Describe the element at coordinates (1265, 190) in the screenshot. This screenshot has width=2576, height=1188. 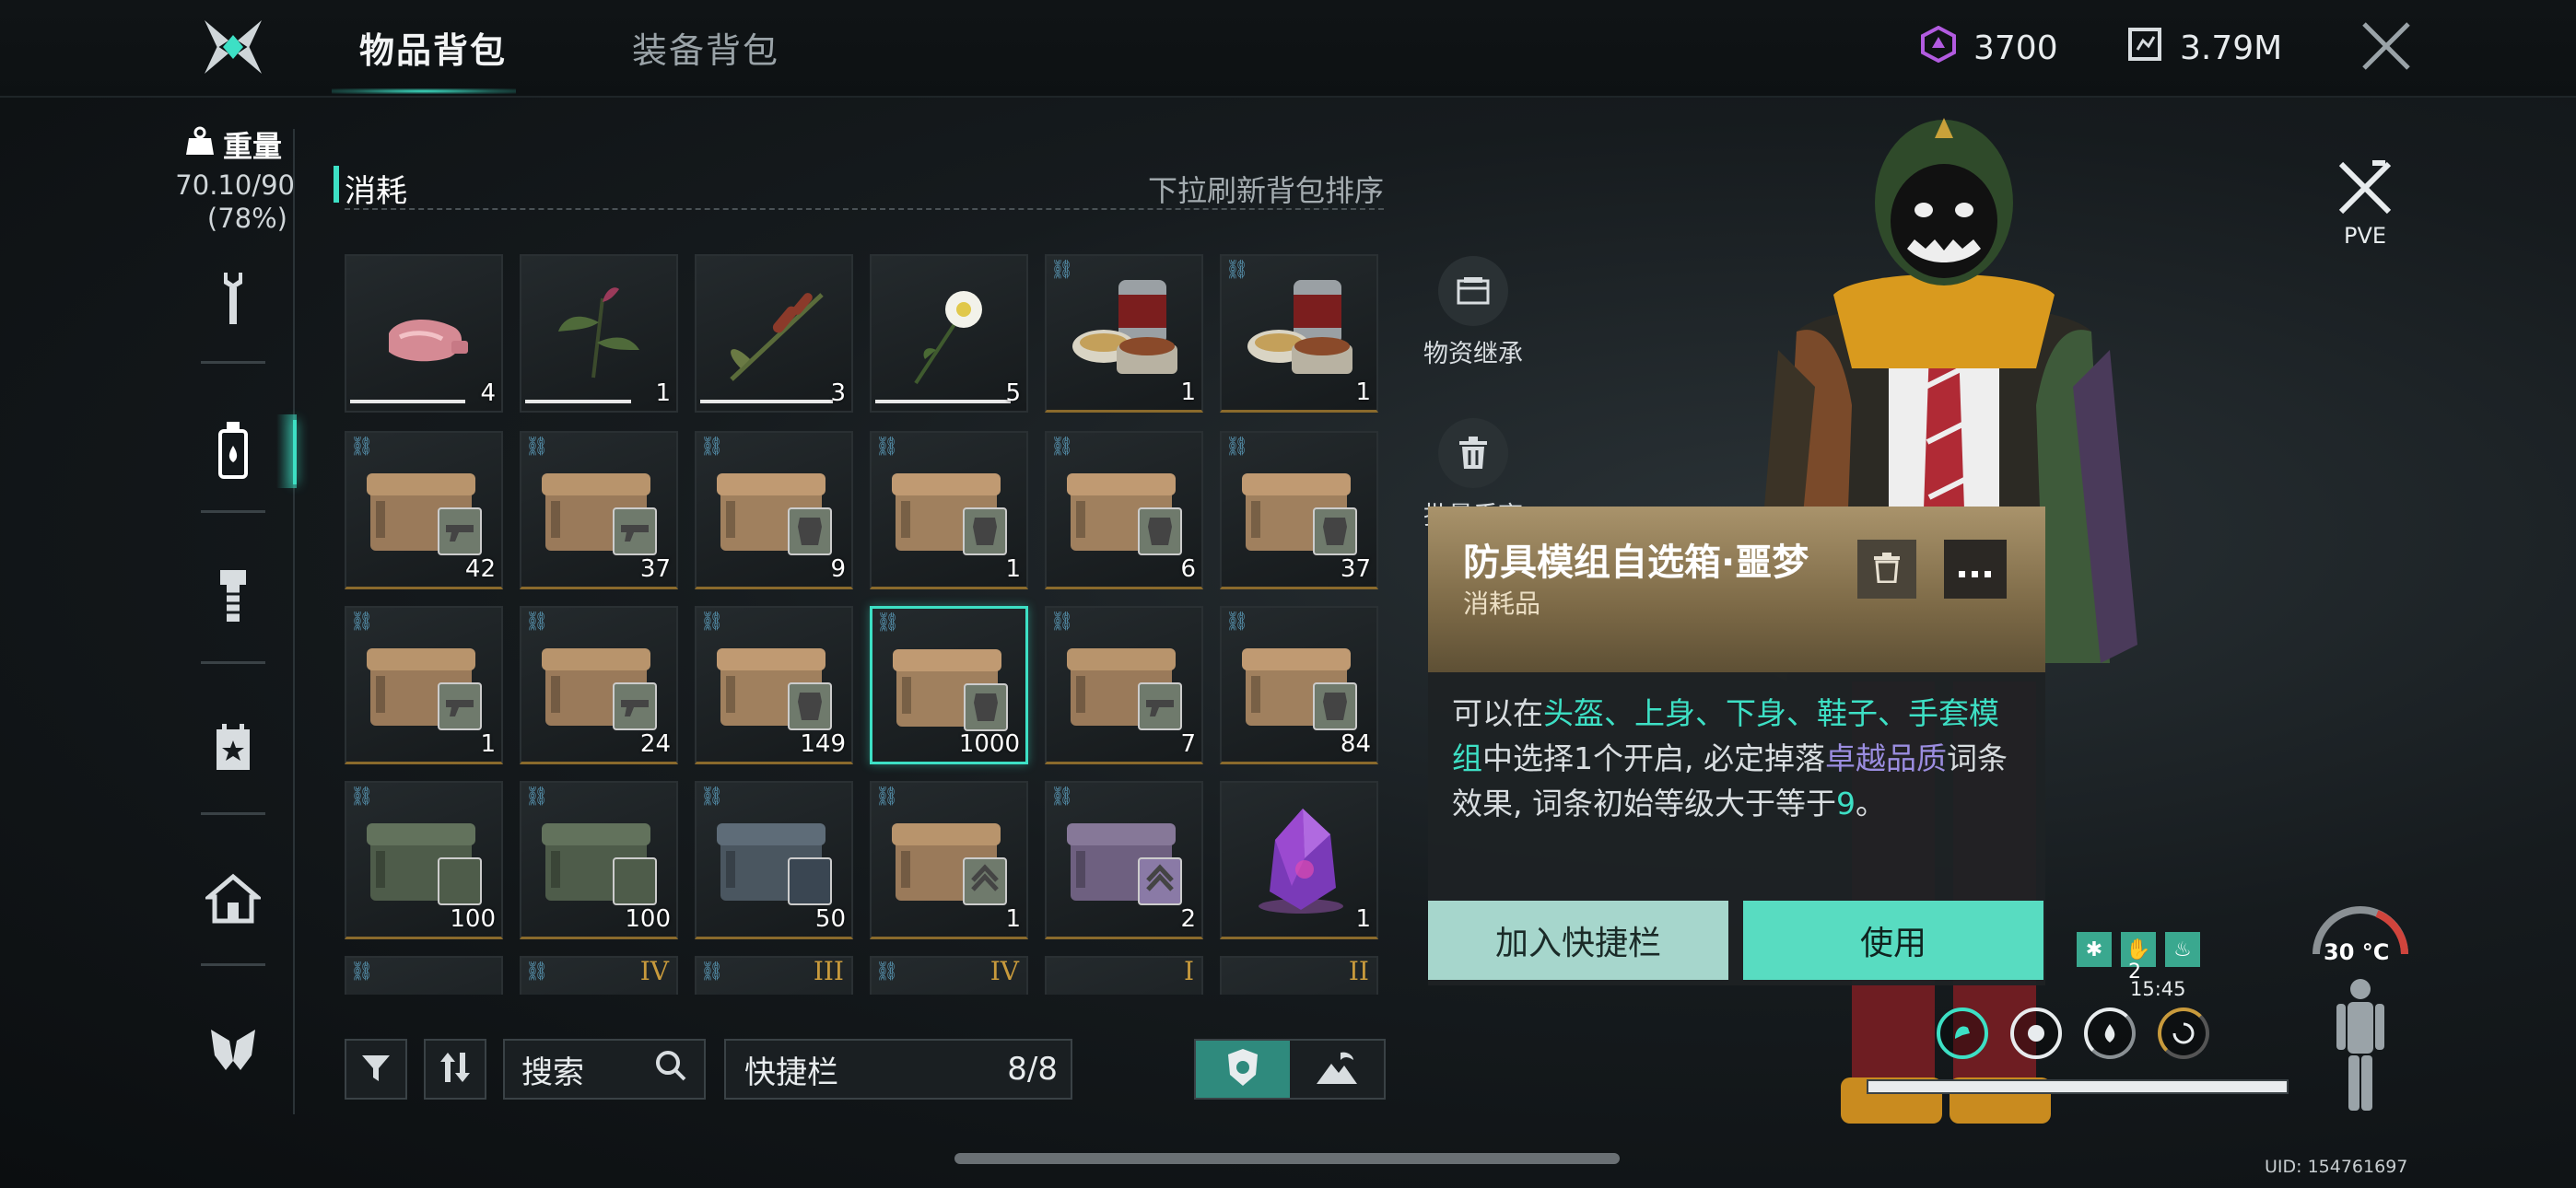
I see `sort-hint: 下拉刷新背包排序` at that location.